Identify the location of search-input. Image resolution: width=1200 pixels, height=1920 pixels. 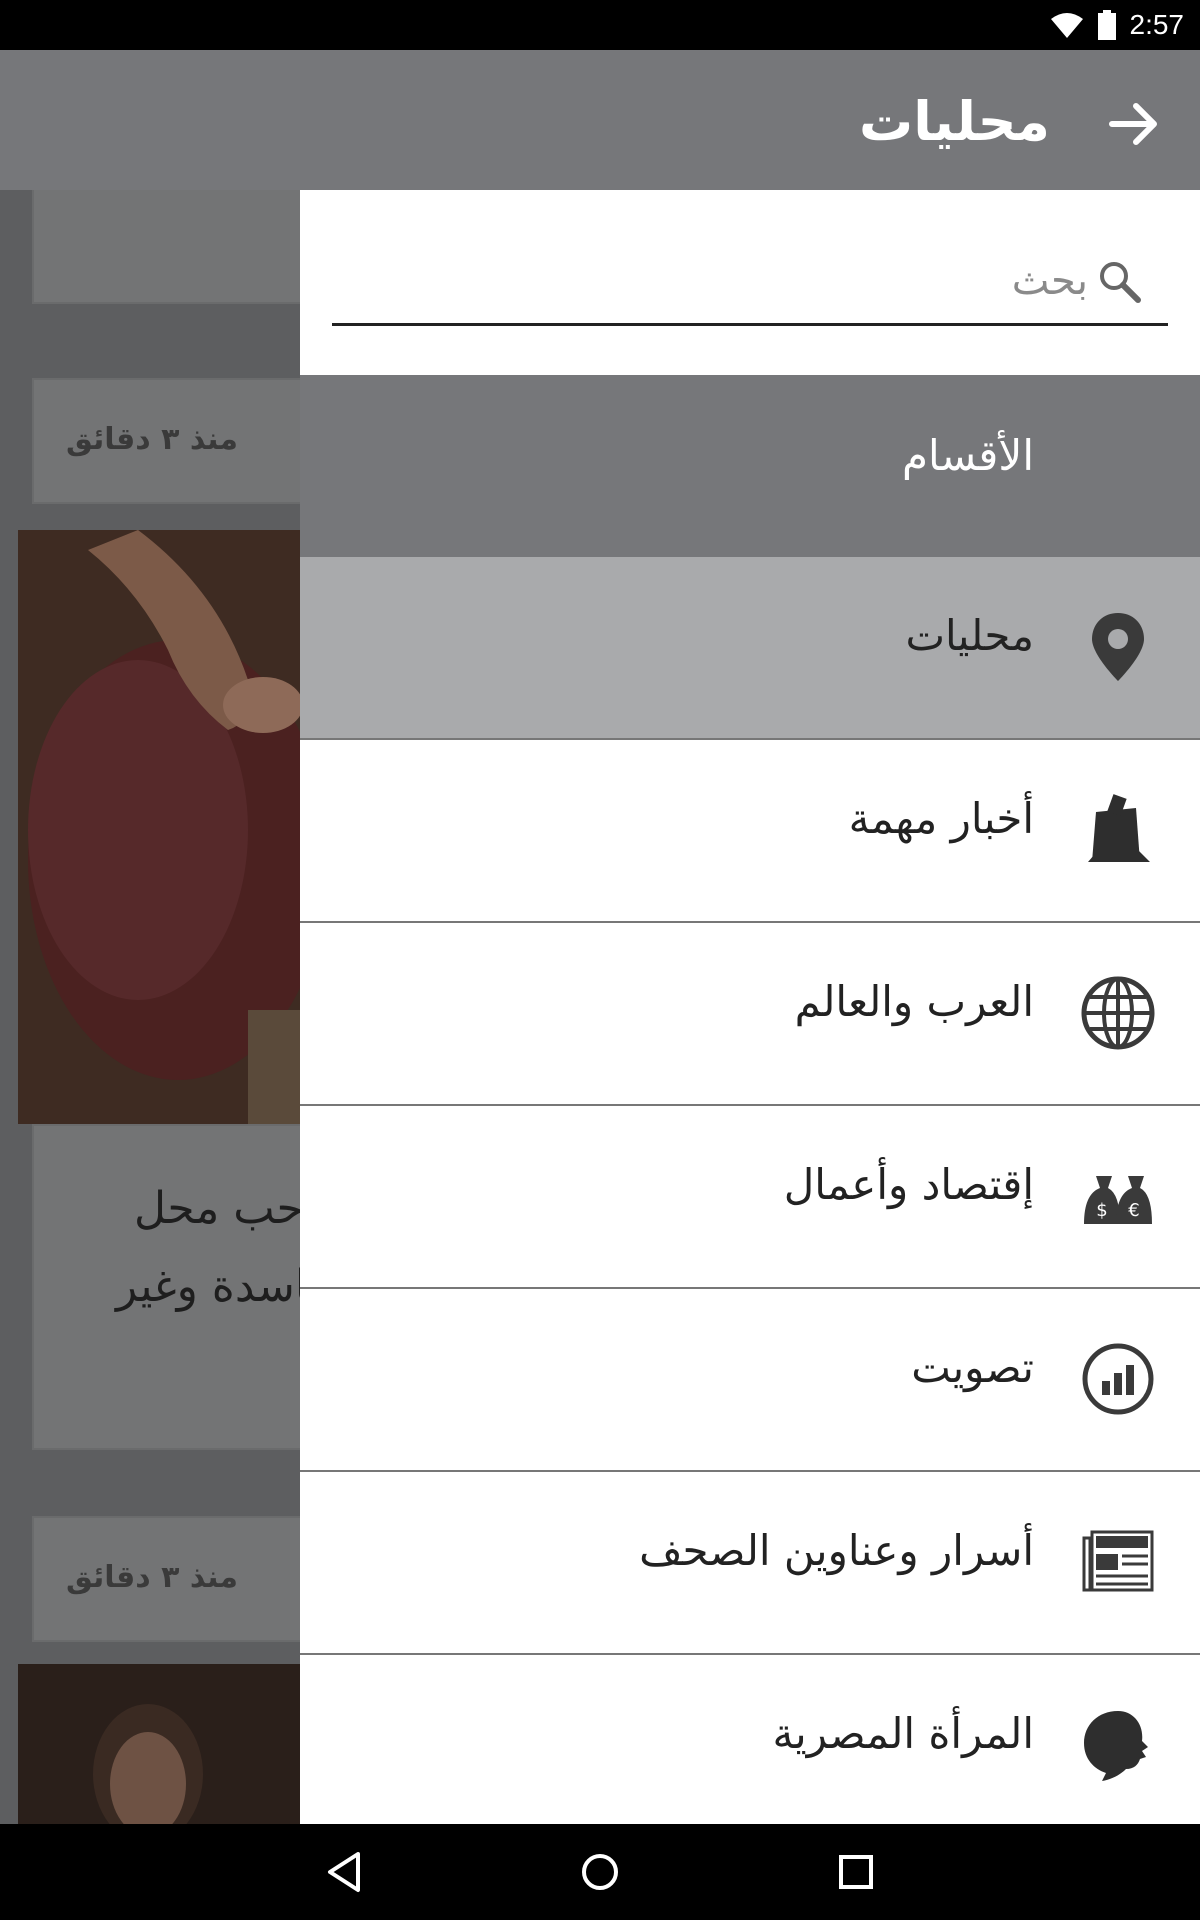
(750, 282).